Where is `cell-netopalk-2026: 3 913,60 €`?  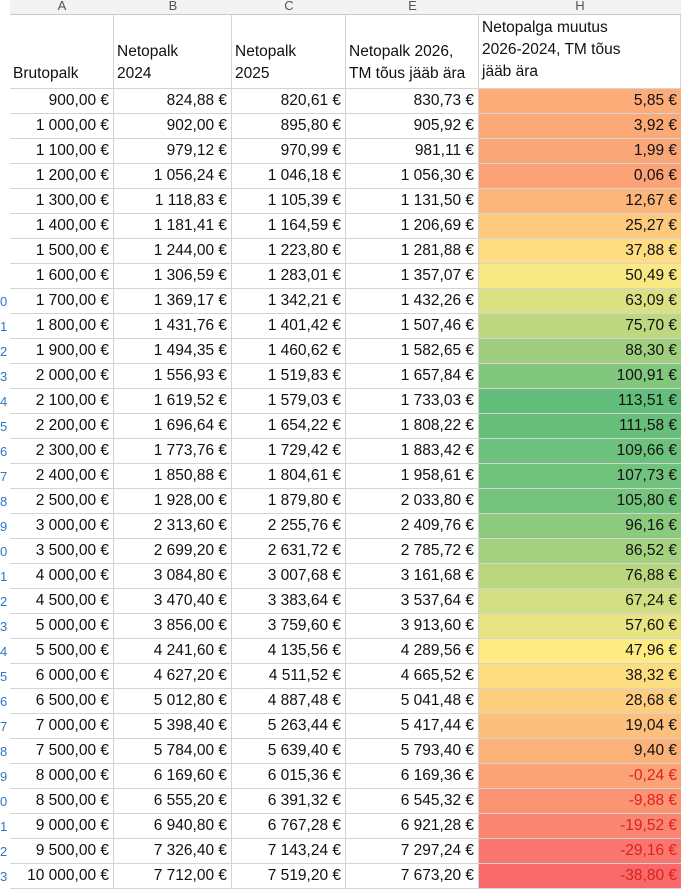 cell-netopalk-2026: 3 913,60 € is located at coordinates (412, 626).